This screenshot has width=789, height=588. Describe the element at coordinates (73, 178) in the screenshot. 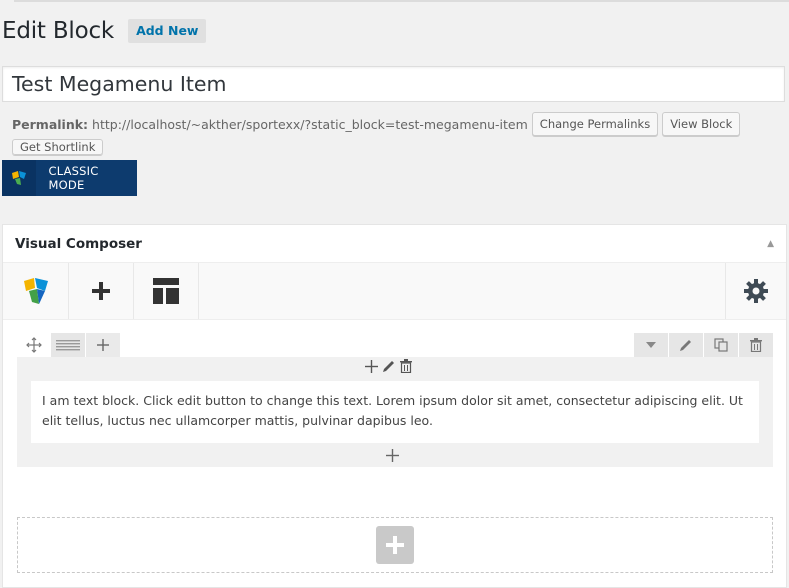

I see `classic-mode-label: CLASSIC MODE` at that location.